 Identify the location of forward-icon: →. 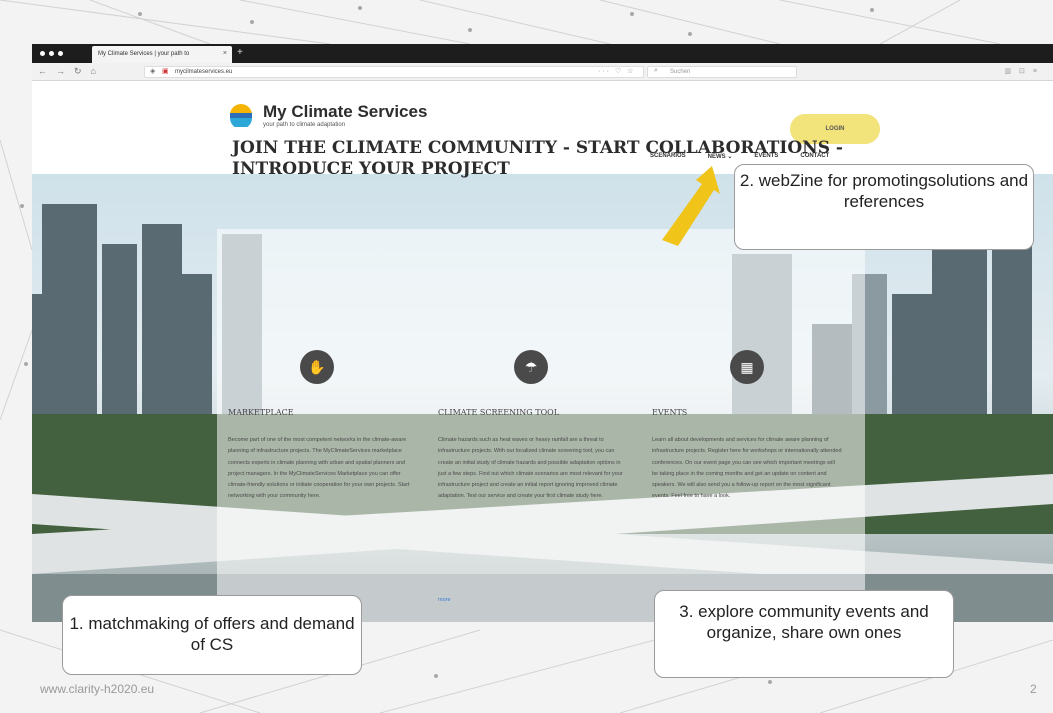
(60, 71).